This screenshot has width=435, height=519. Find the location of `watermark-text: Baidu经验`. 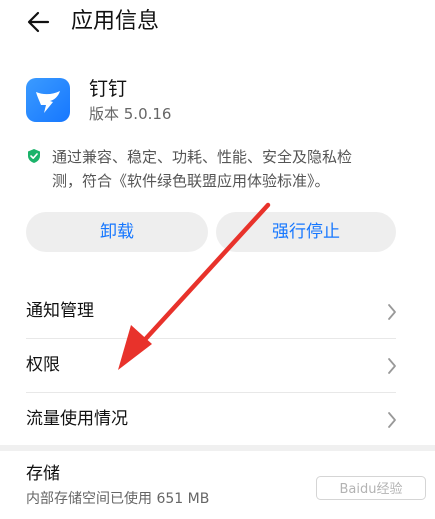

watermark-text: Baidu经验 is located at coordinates (371, 489).